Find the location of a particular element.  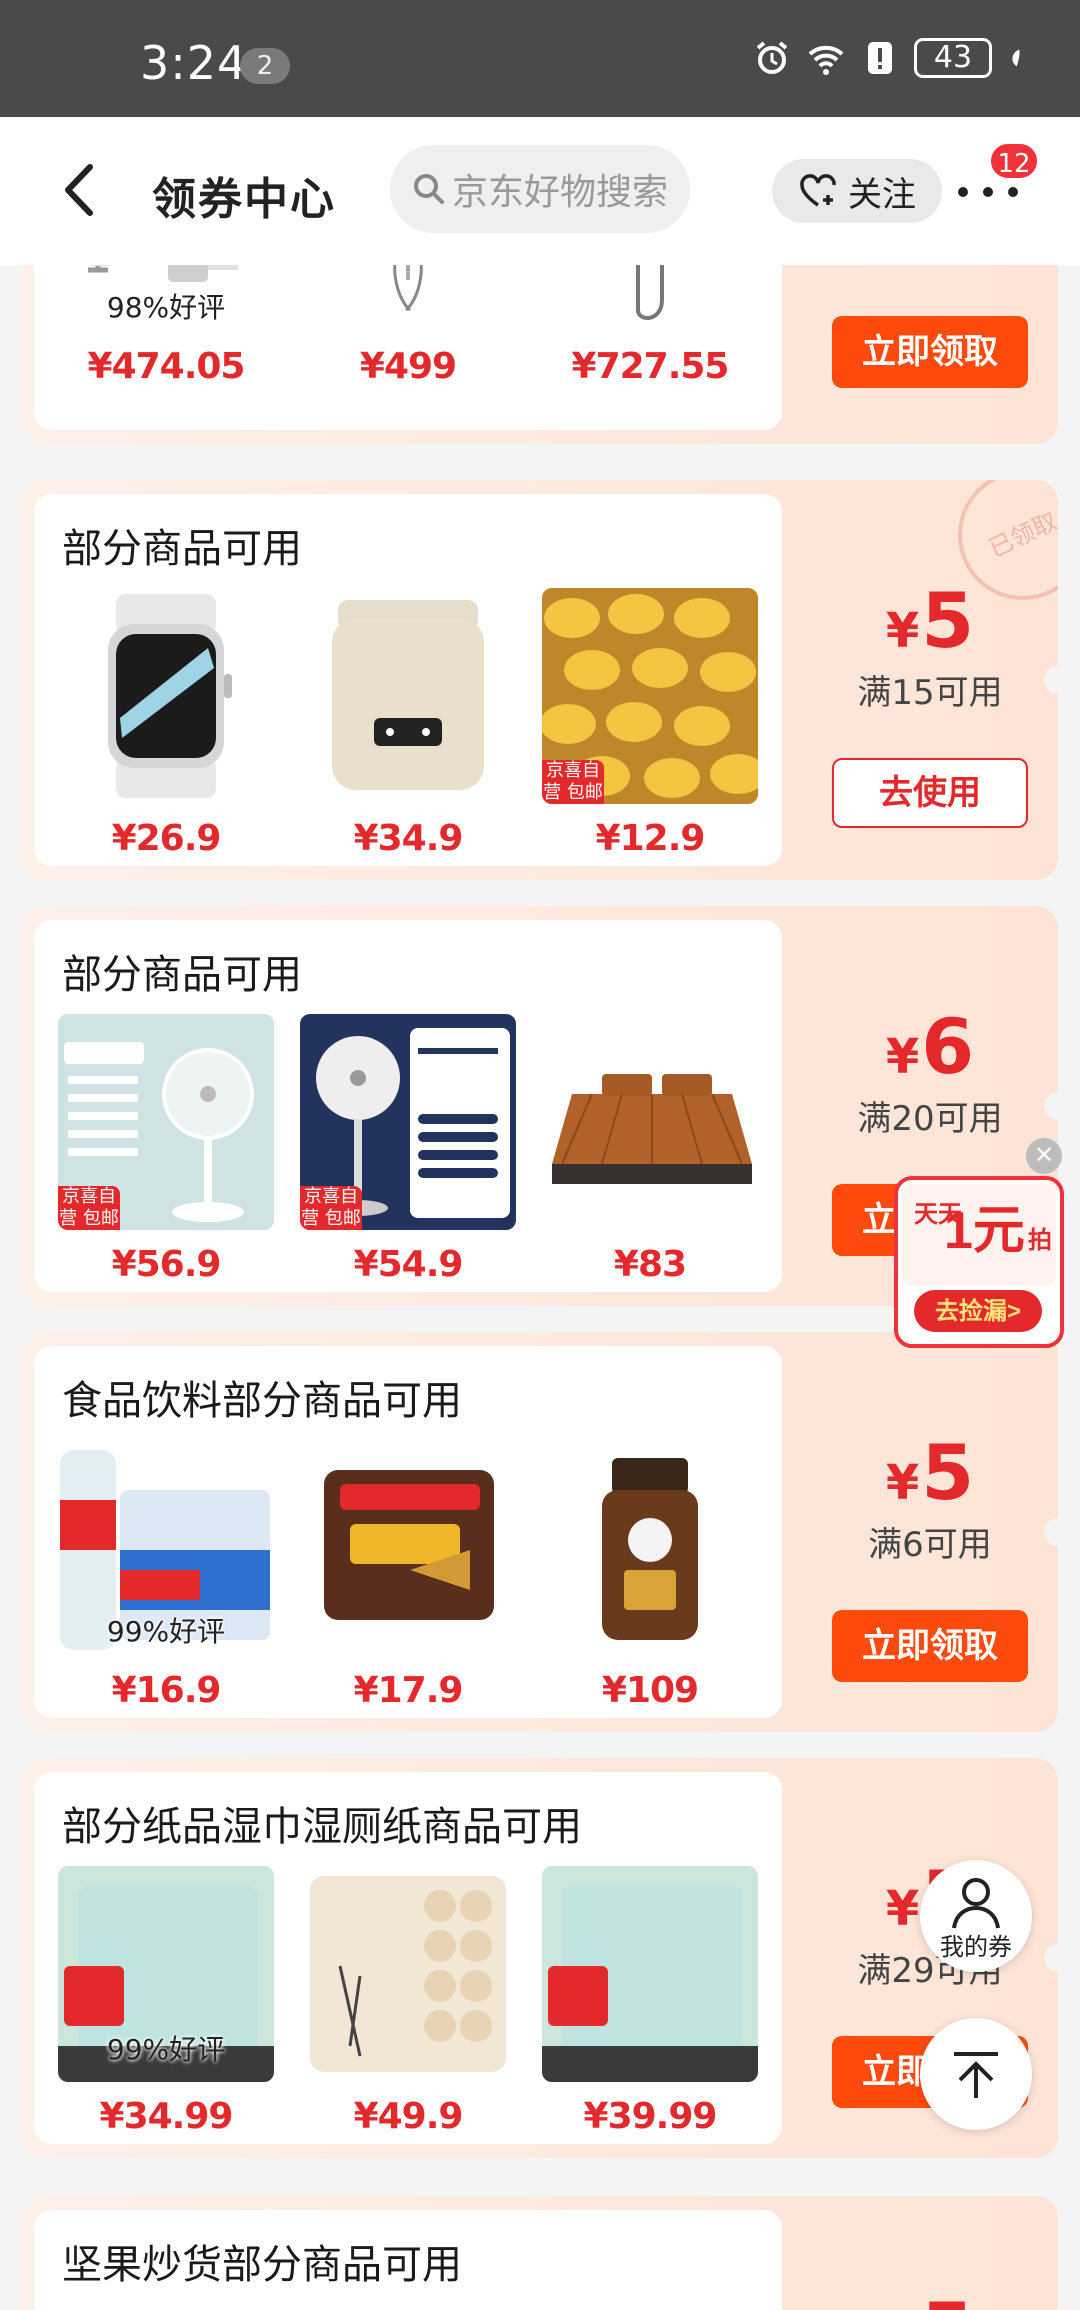

product-price: ¥54.9 is located at coordinates (408, 1264).